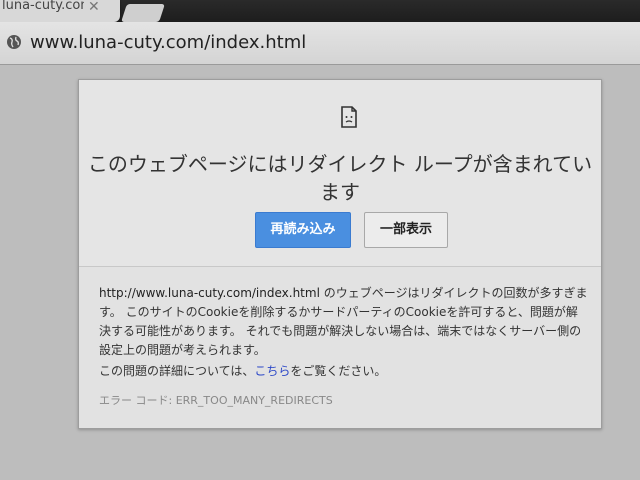 The width and height of the screenshot is (640, 480). Describe the element at coordinates (272, 371) in the screenshot. I see `more-info-link: こちら` at that location.